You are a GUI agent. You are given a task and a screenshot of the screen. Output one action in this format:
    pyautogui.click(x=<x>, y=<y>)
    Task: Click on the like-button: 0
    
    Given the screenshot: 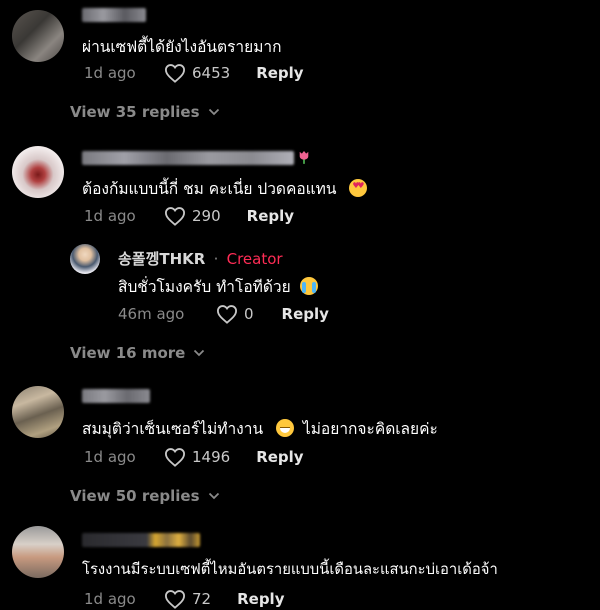 What is the action you would take?
    pyautogui.click(x=235, y=314)
    